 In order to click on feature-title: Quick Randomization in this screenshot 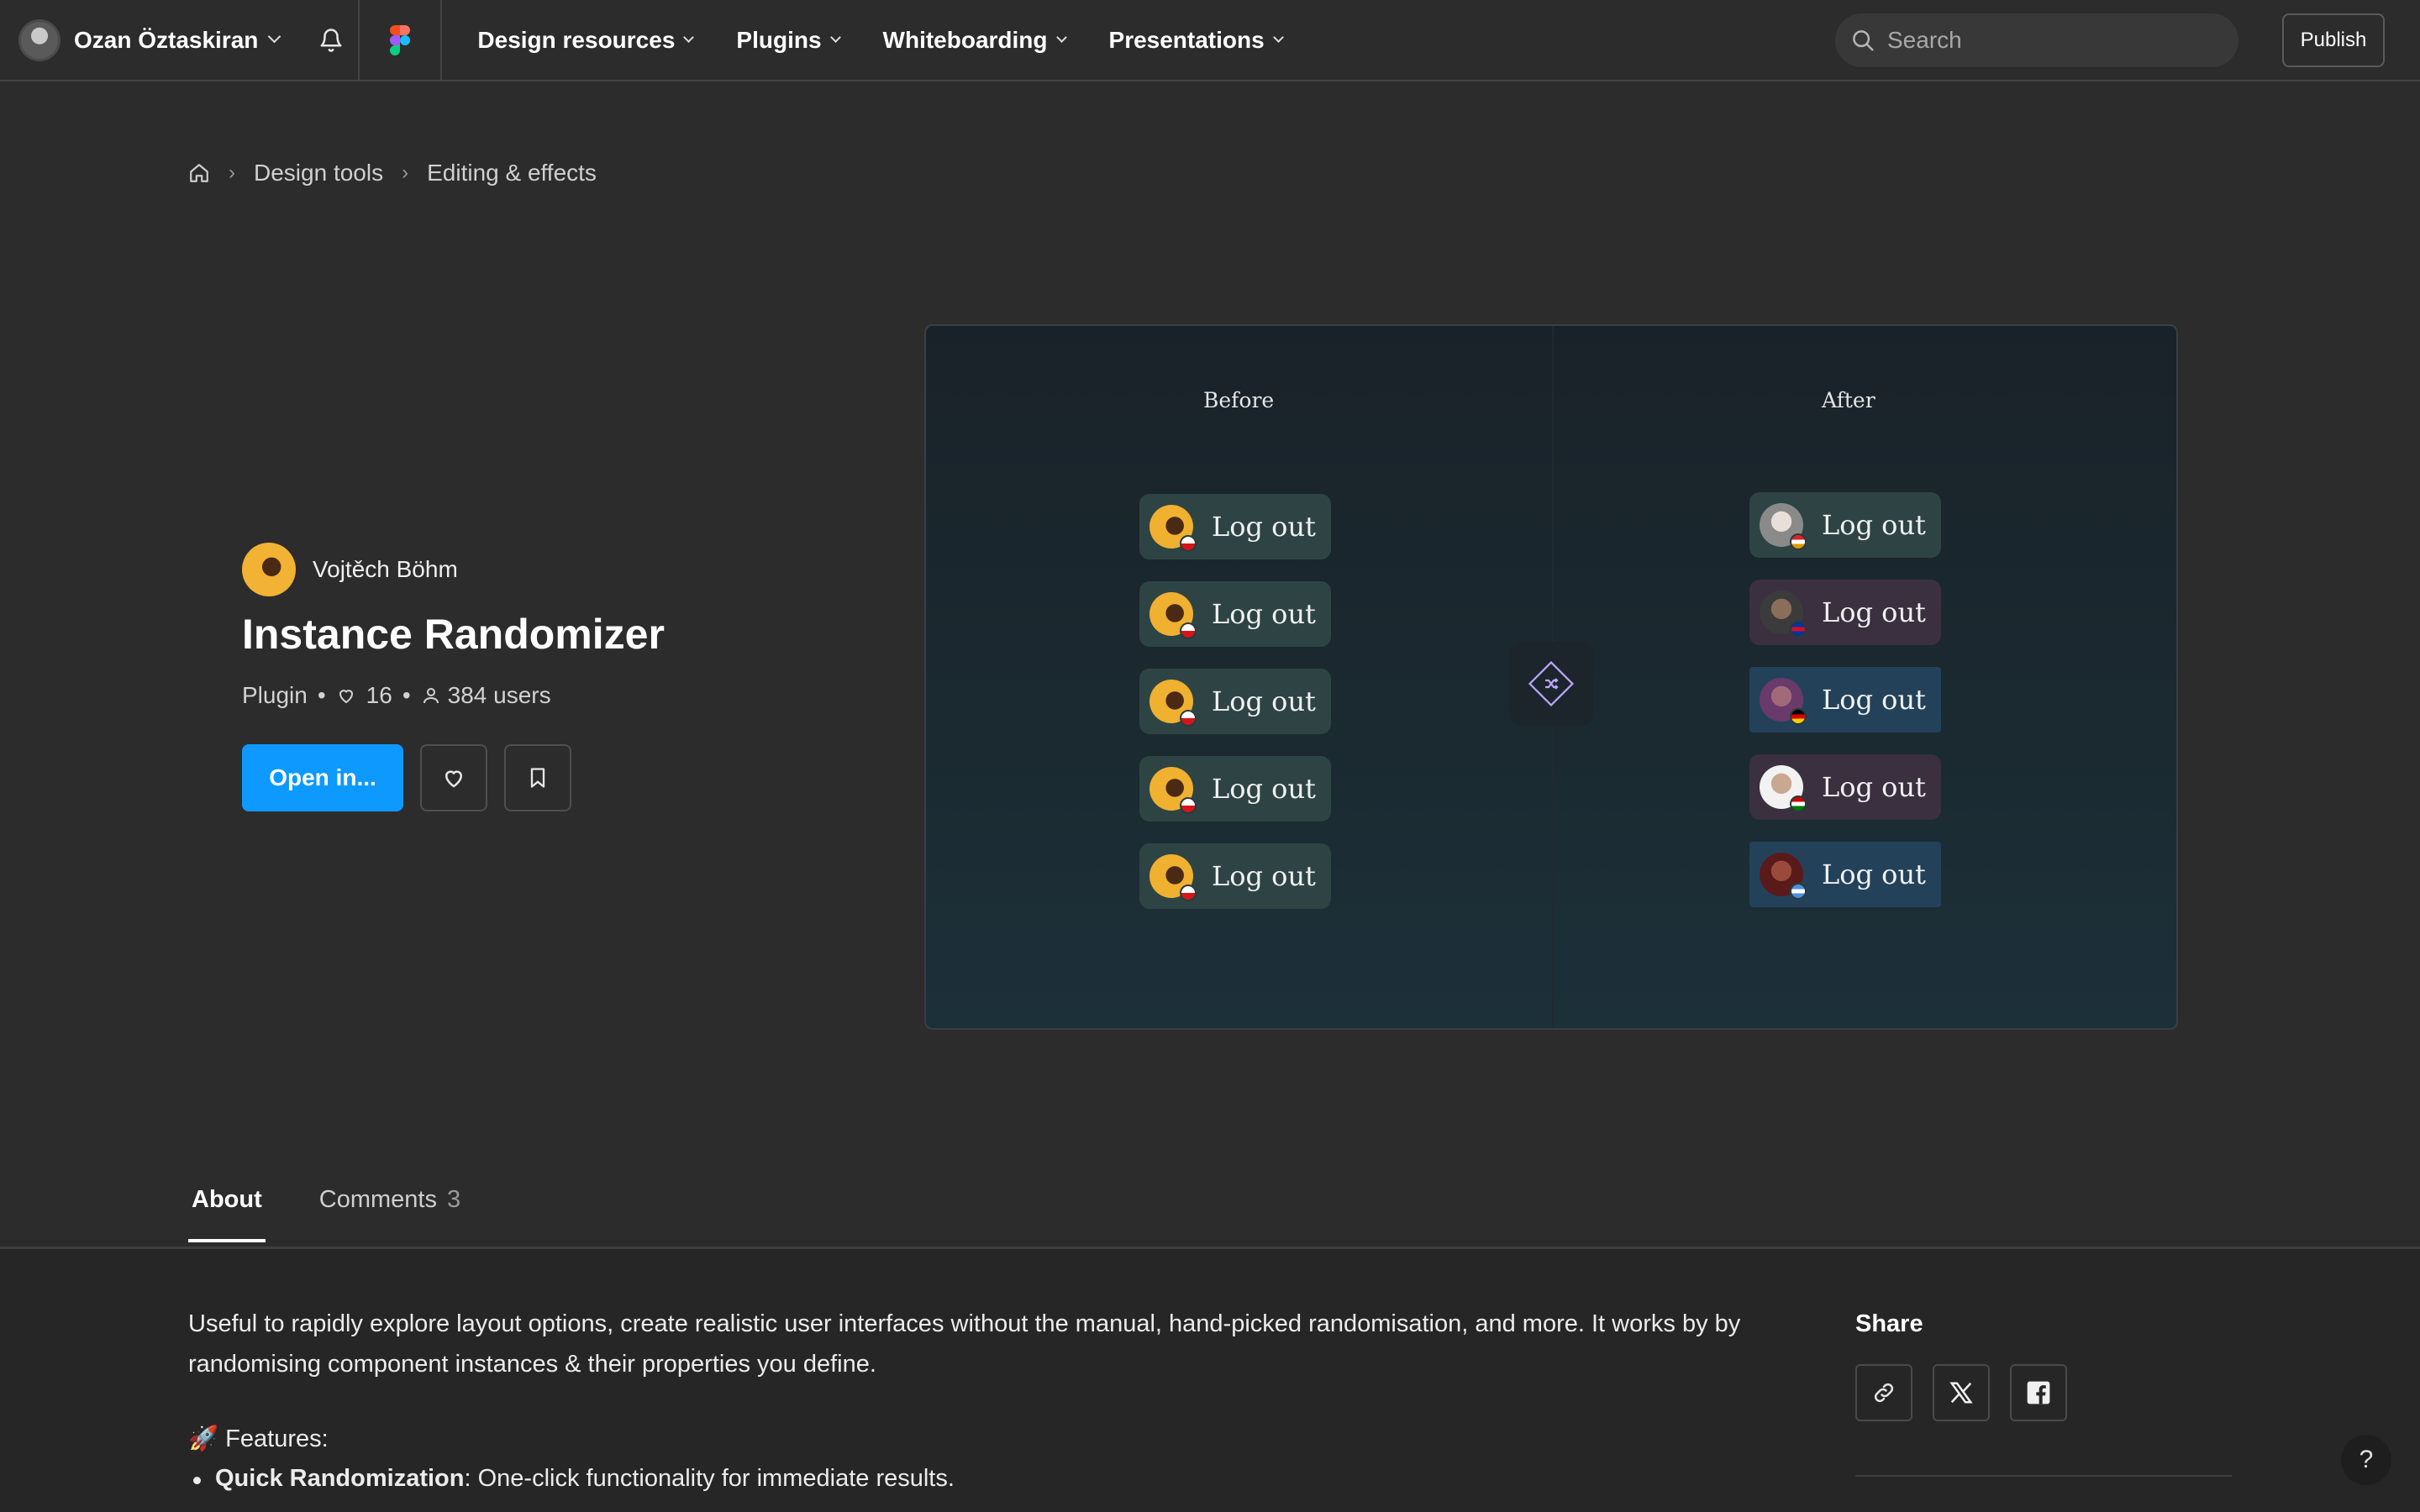, I will do `click(340, 1478)`.